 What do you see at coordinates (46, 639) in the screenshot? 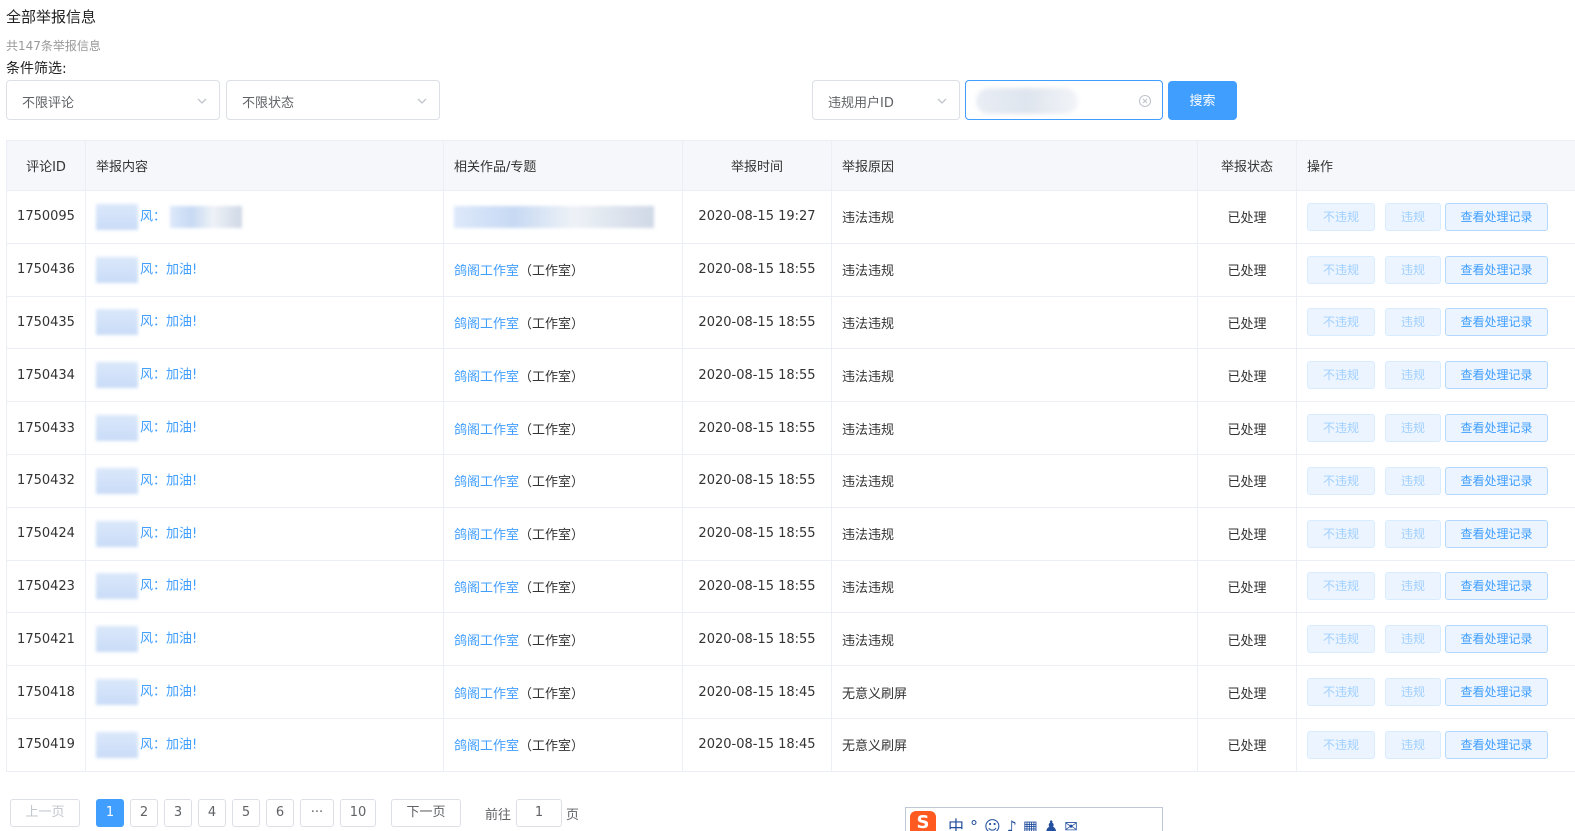
I see `comment-id-cell: 1750421` at bounding box center [46, 639].